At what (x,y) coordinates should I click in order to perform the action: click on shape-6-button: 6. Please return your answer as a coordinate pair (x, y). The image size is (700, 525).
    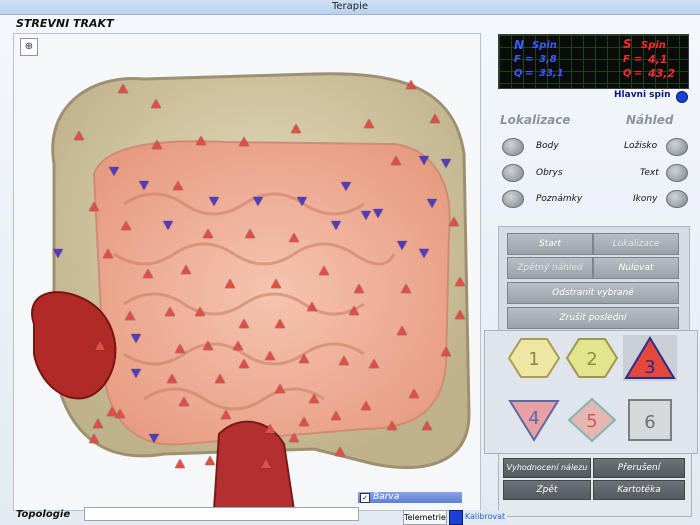
    Looking at the image, I should click on (650, 420).